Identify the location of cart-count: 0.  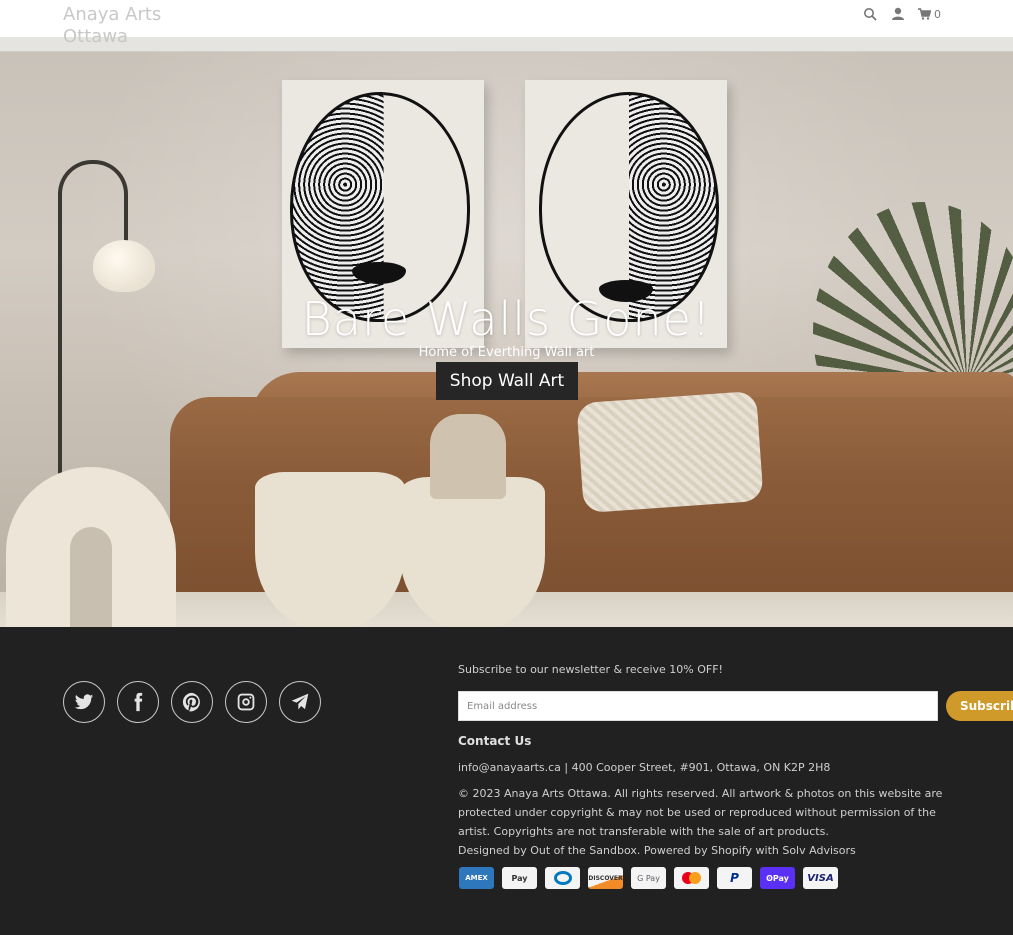
(937, 14).